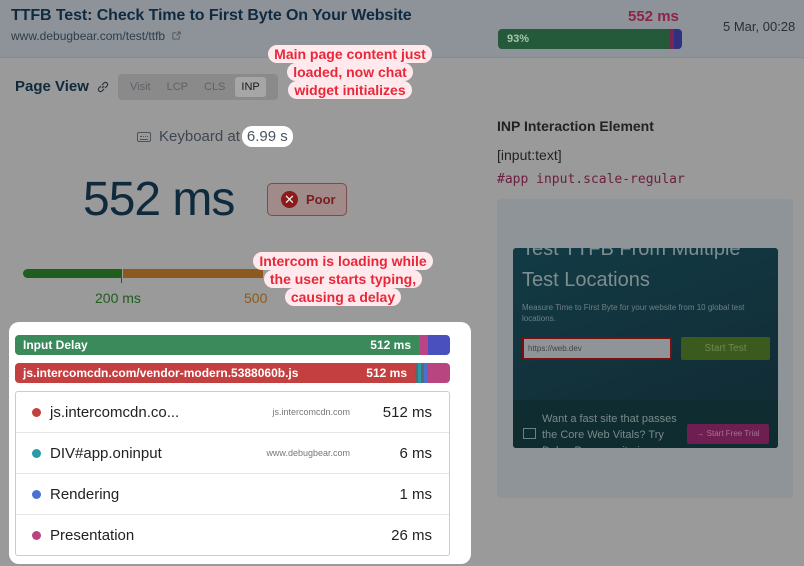 This screenshot has height=566, width=804. I want to click on screenshot-heading-1: Test TTFB From Multiple, so click(631, 254).